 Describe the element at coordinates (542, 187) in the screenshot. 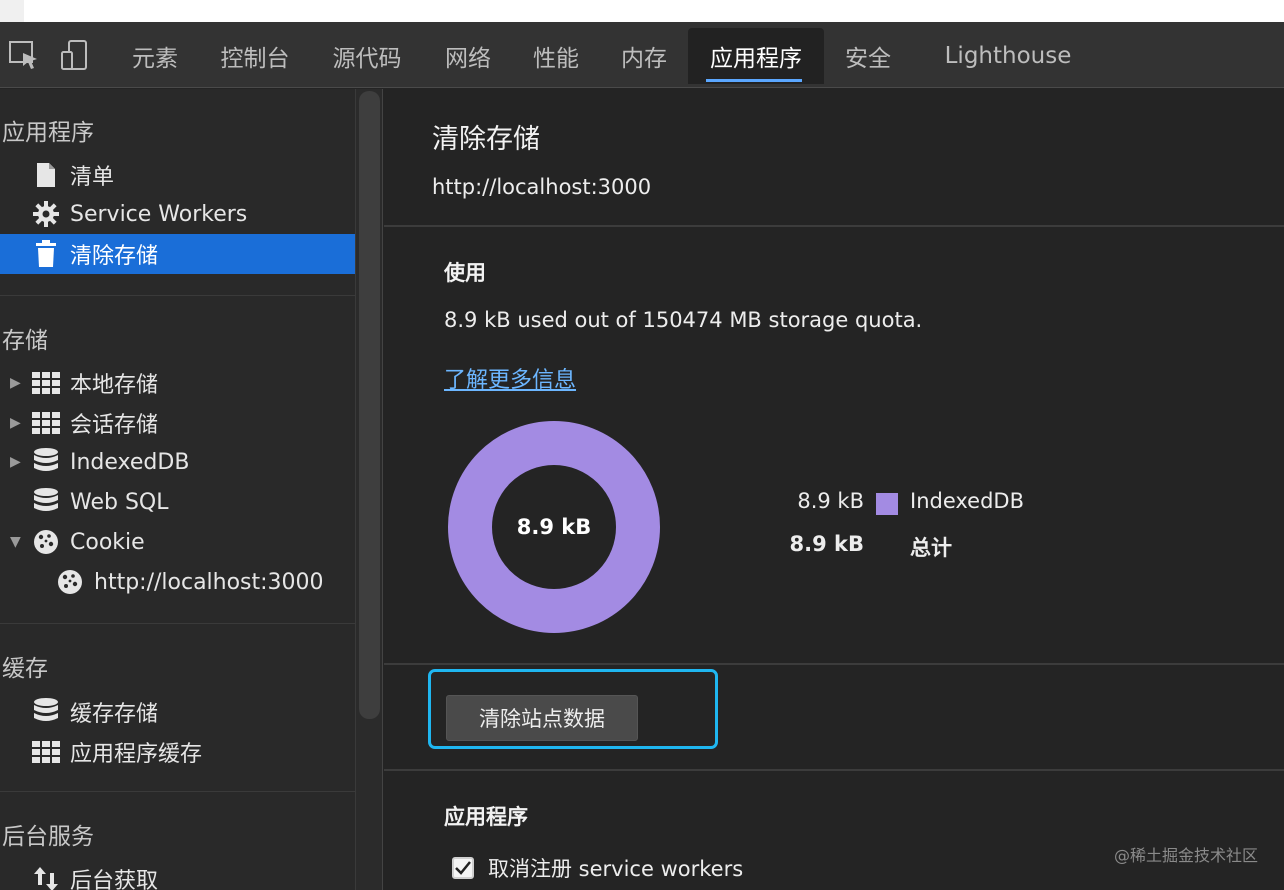

I see `origin-url: http://localhost:3000` at that location.